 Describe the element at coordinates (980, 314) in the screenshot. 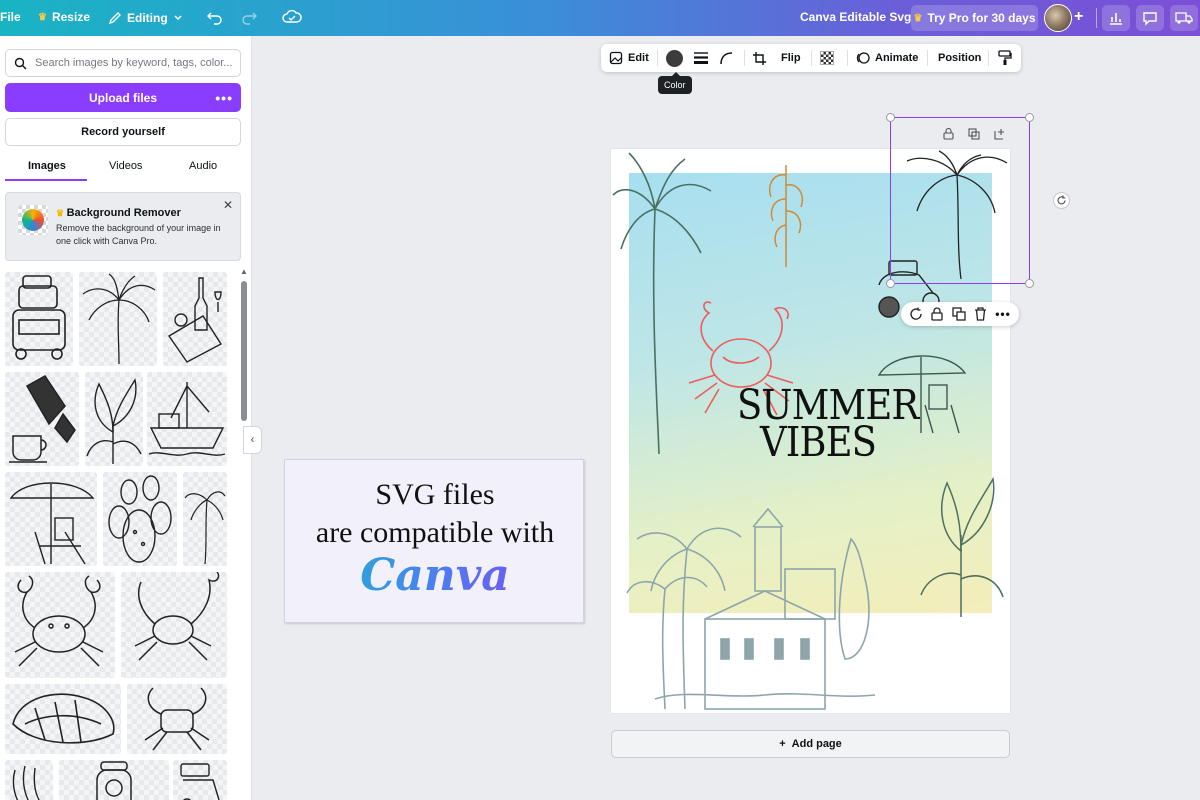

I see `trash-icon` at that location.